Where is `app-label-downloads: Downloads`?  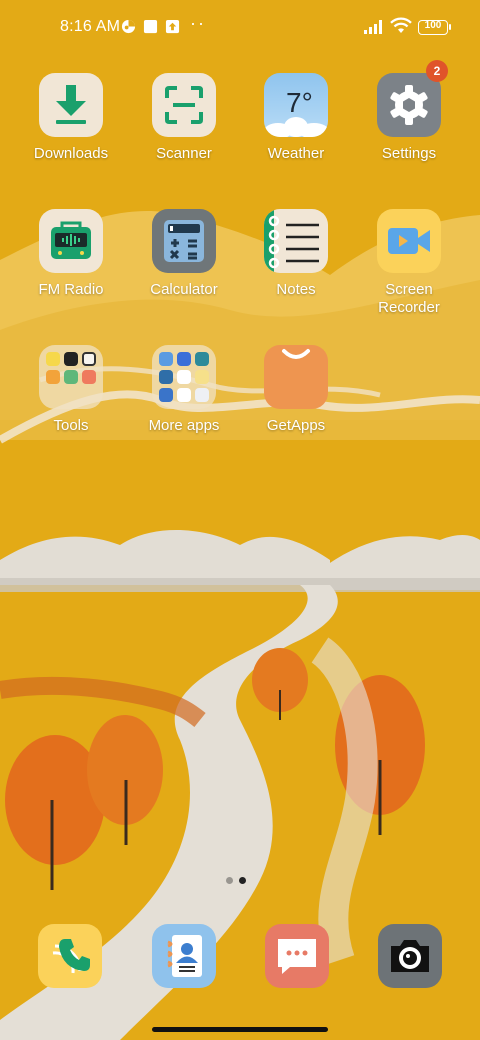 app-label-downloads: Downloads is located at coordinates (71, 153).